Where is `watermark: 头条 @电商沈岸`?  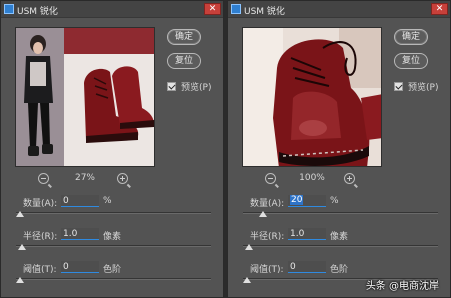
watermark: 头条 @电商沈岸 is located at coordinates (402, 286).